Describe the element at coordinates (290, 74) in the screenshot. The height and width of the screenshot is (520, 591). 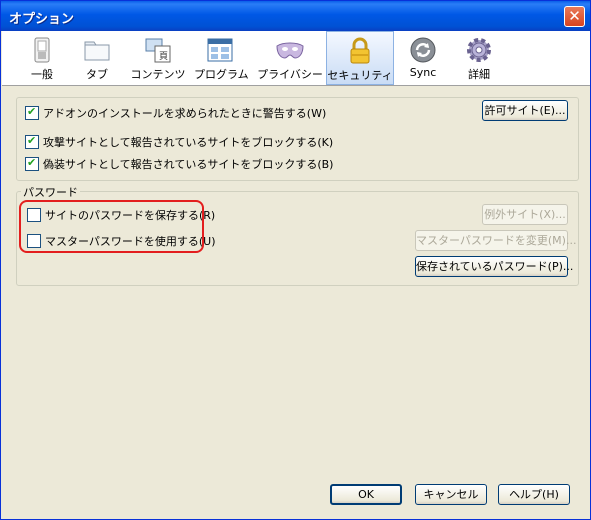
I see `tab-label: プライバシー` at that location.